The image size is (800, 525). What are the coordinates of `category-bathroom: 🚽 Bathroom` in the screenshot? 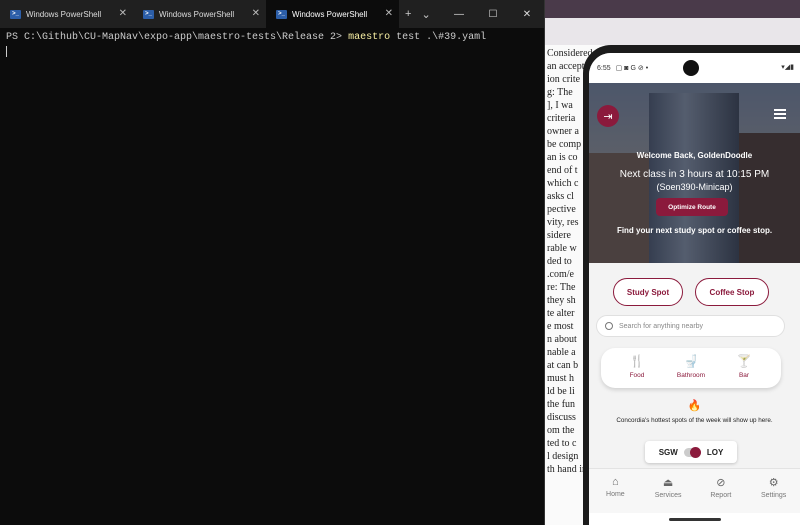 It's located at (691, 366).